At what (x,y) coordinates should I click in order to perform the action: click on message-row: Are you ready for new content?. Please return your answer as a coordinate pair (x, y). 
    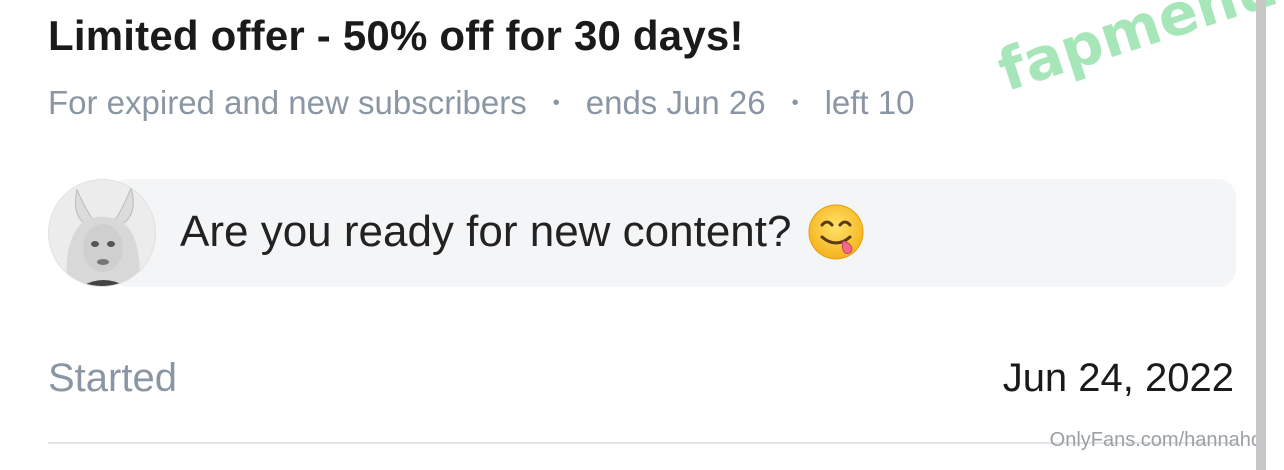
    Looking at the image, I should click on (522, 232).